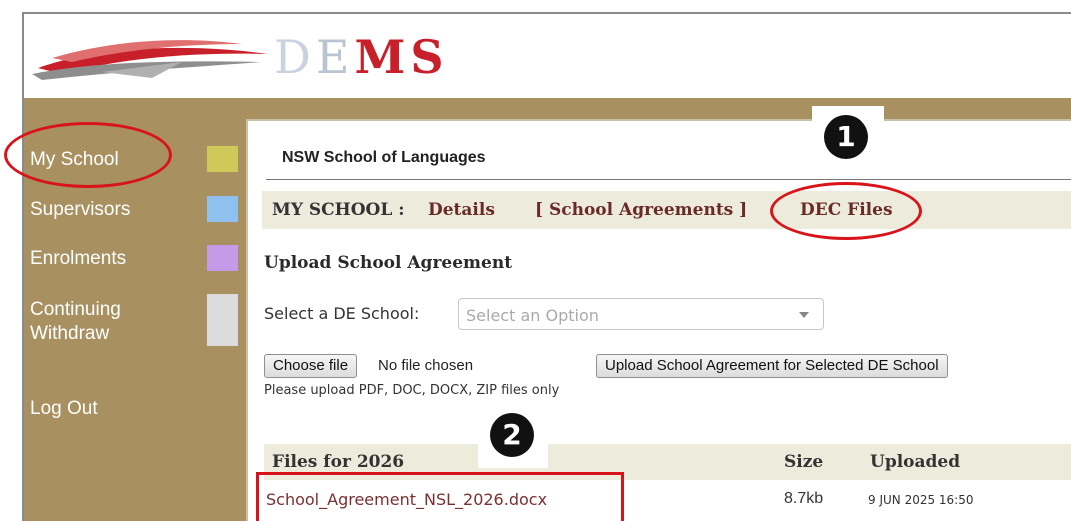 This screenshot has width=1071, height=521. What do you see at coordinates (846, 137) in the screenshot?
I see `step-marker-1: 1` at bounding box center [846, 137].